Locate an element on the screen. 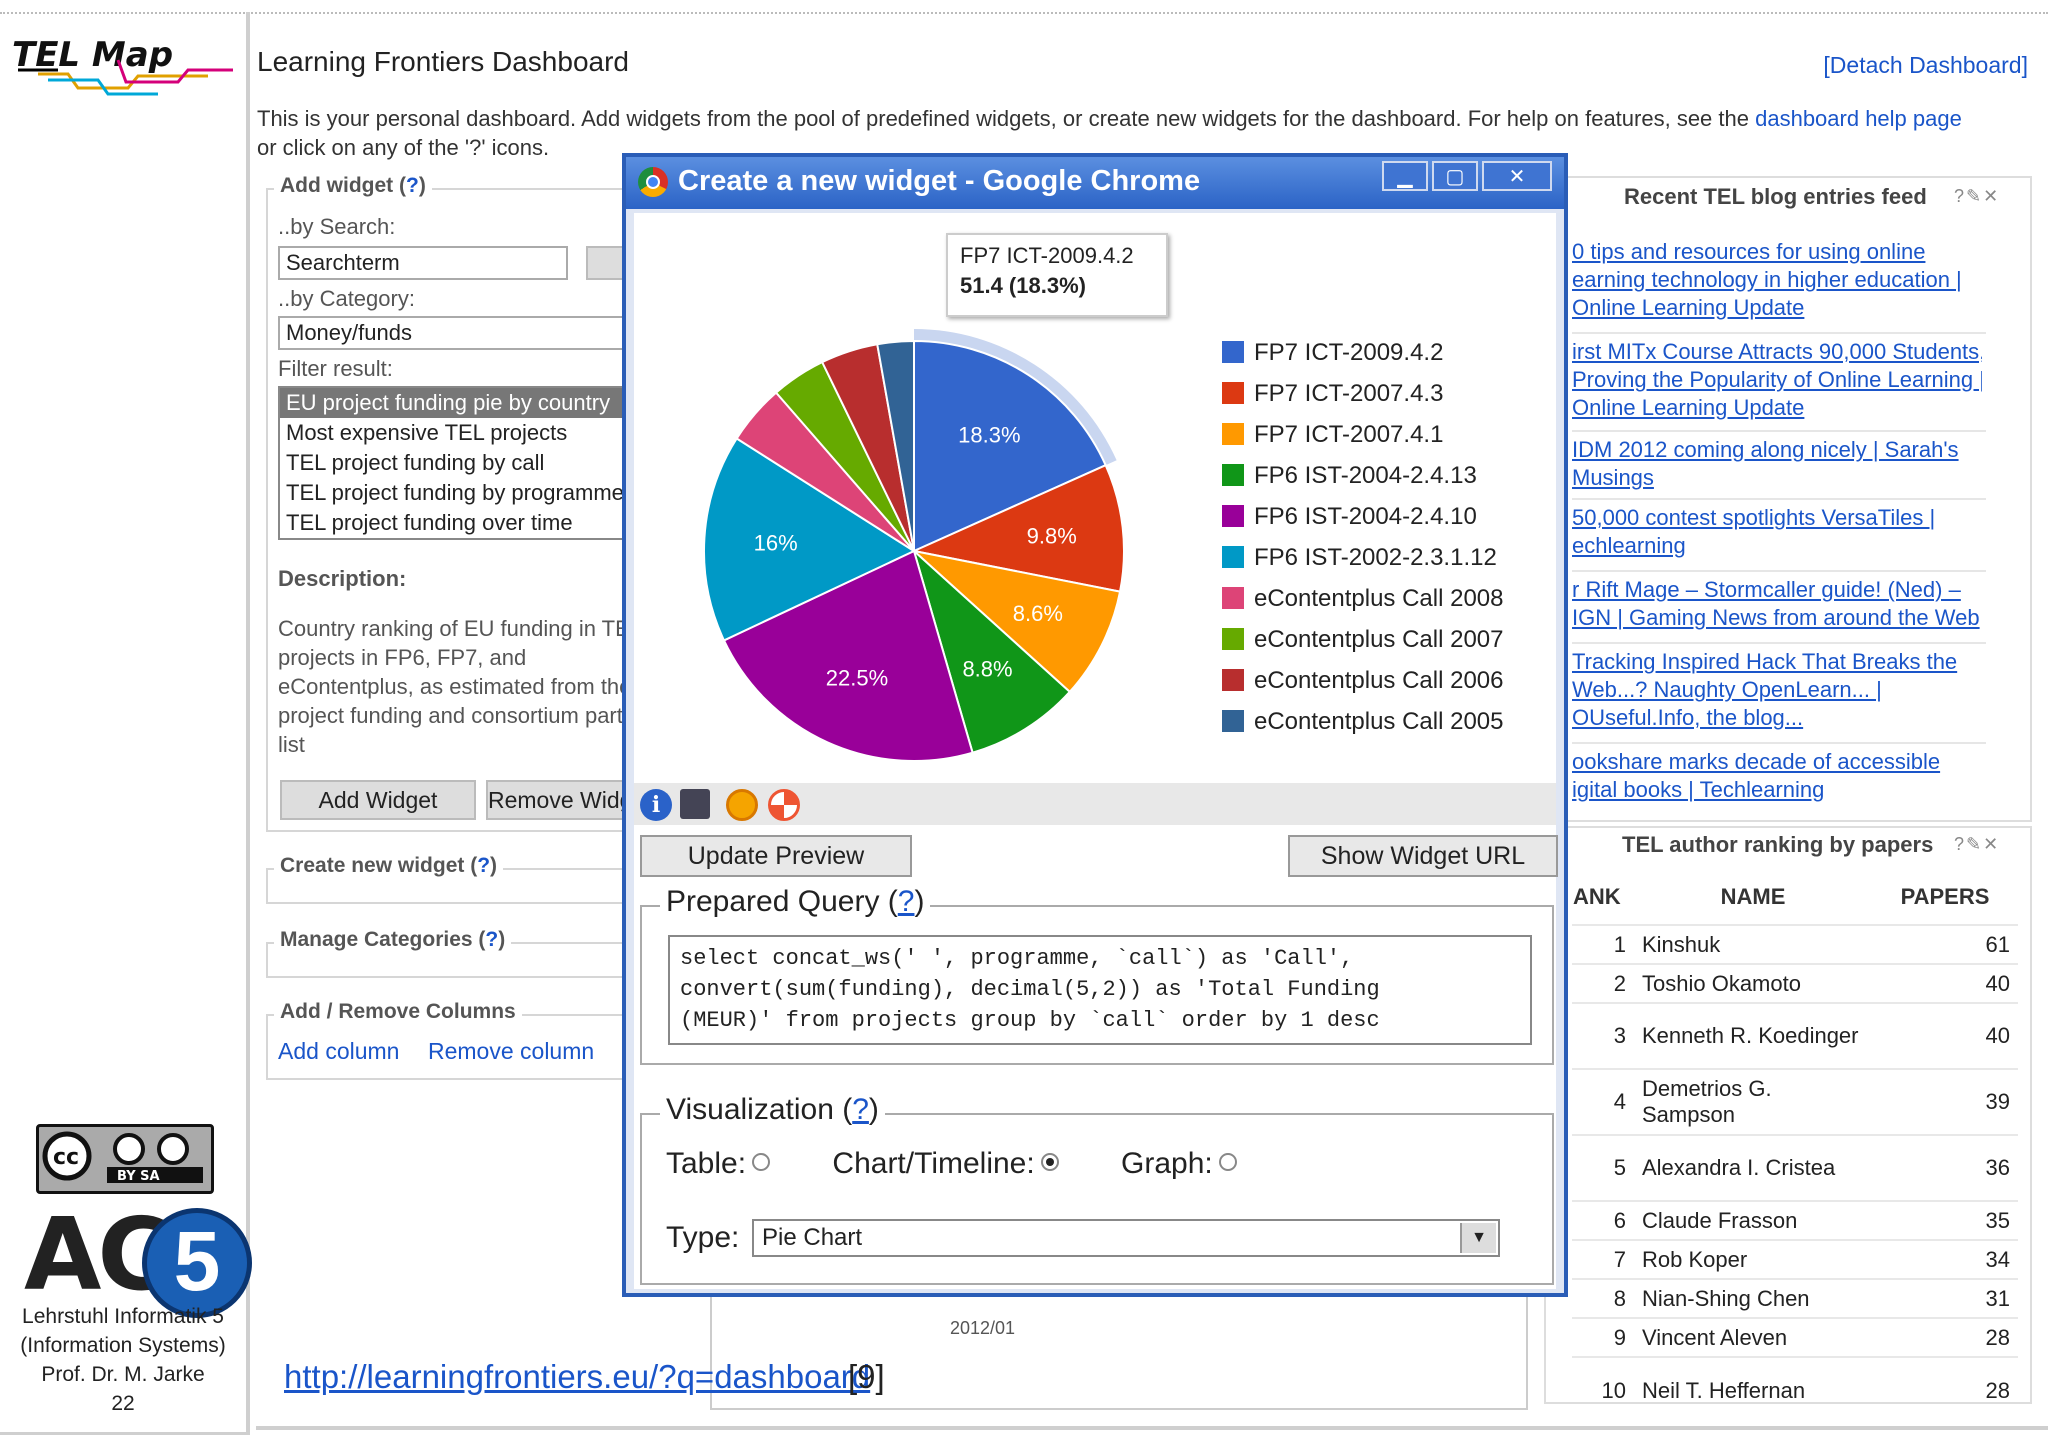 This screenshot has height=1447, width=2048. column-header-rank: ANK is located at coordinates (1603, 897).